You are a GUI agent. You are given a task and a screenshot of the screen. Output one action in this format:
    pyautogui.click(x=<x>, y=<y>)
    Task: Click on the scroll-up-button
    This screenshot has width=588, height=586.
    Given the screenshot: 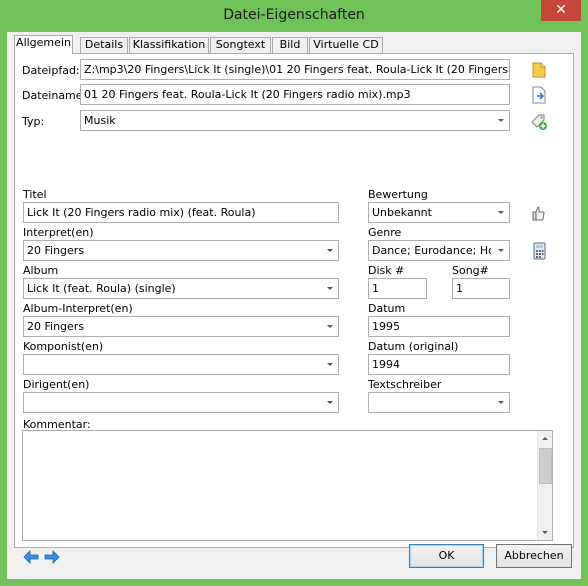 What is the action you would take?
    pyautogui.click(x=545, y=438)
    